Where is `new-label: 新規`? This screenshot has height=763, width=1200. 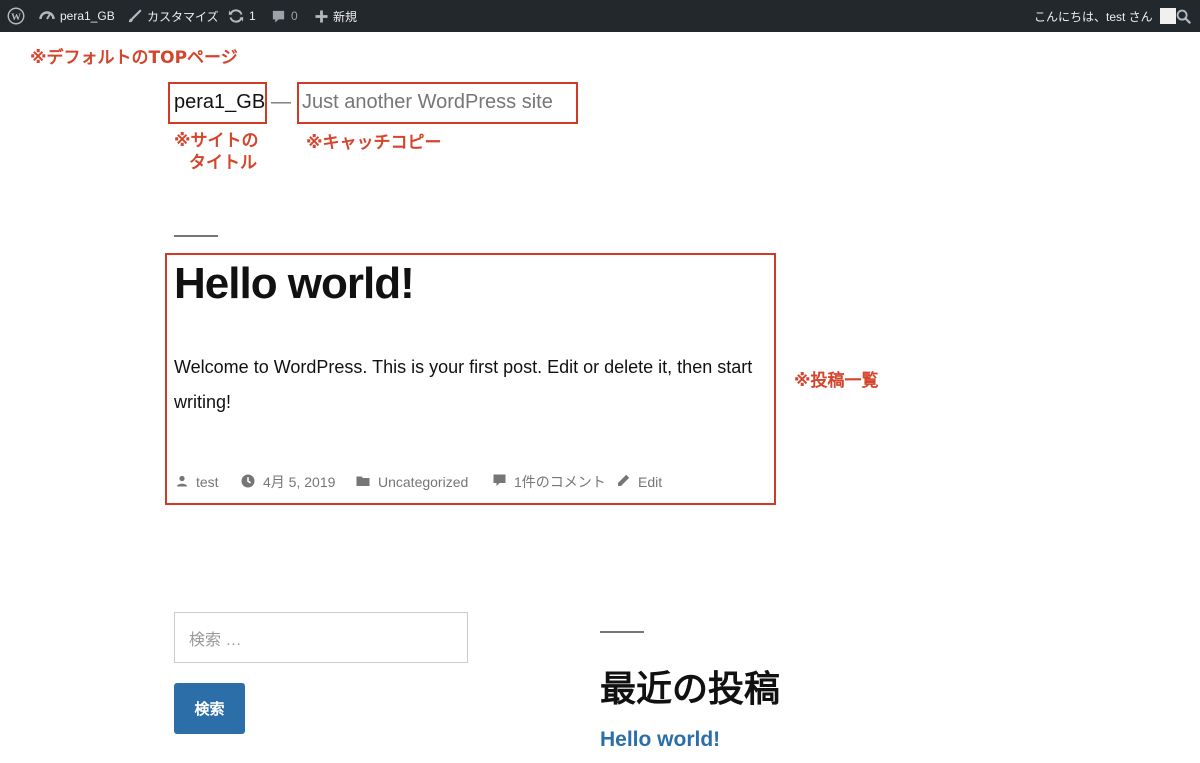 new-label: 新規 is located at coordinates (345, 16).